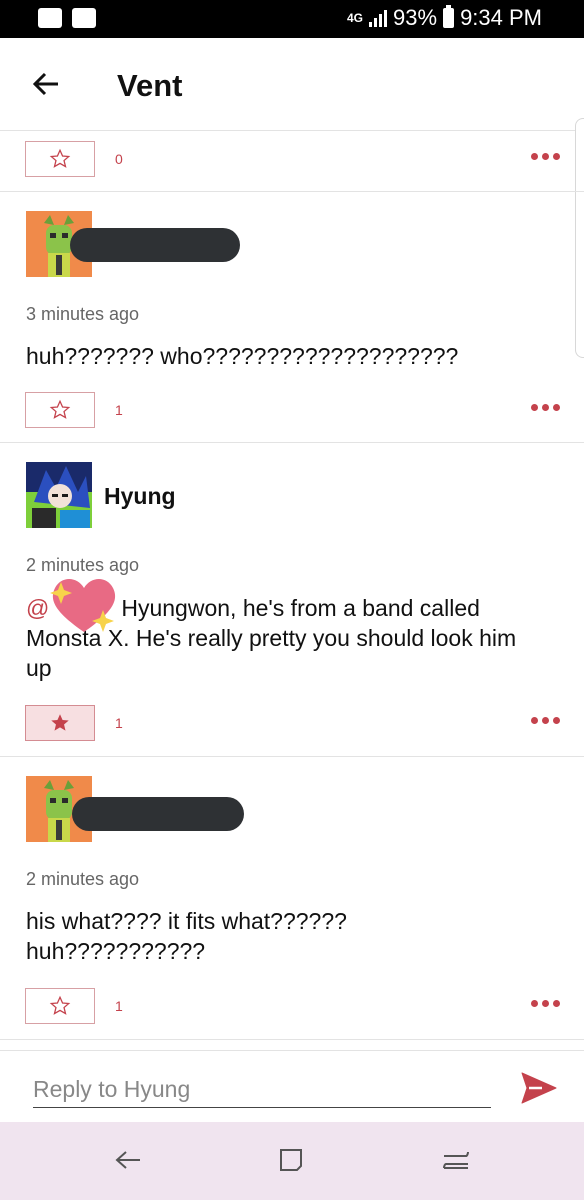 This screenshot has width=584, height=1200. I want to click on reply-bar, so click(292, 1086).